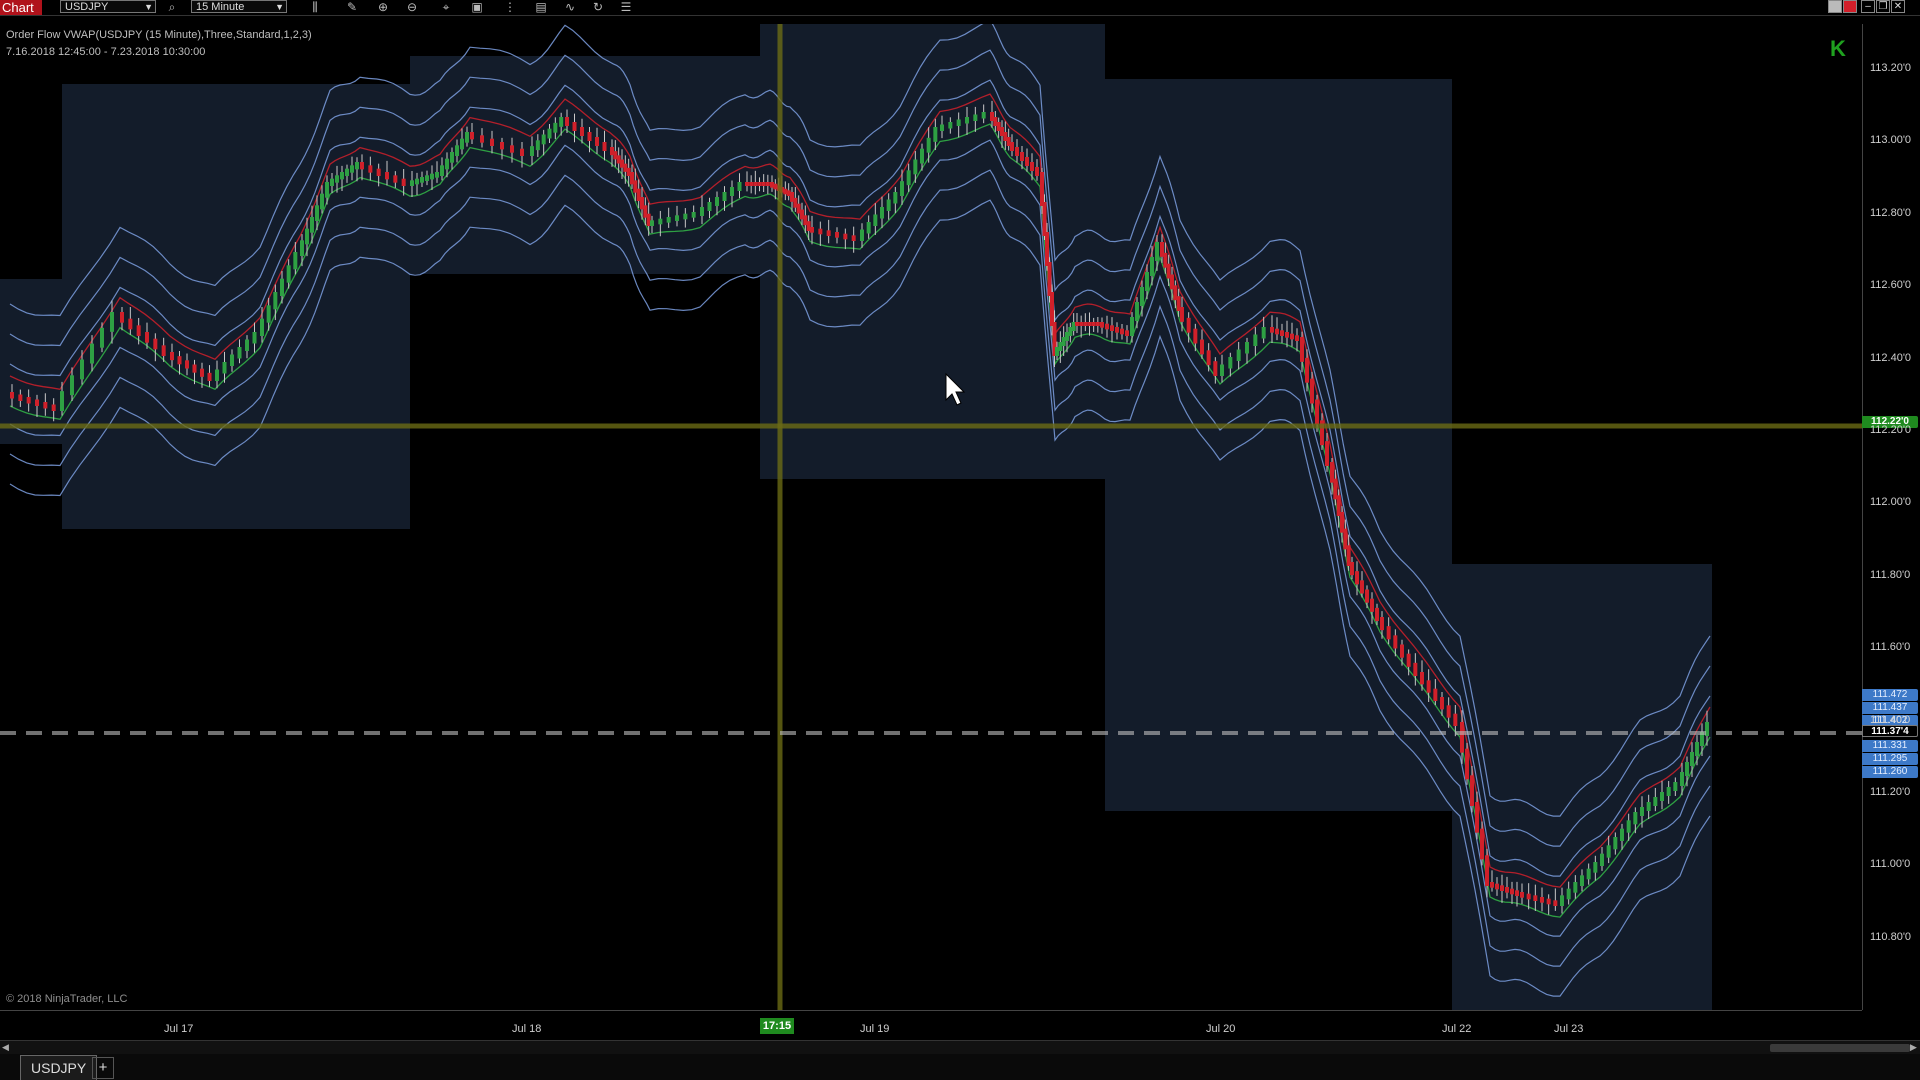 This screenshot has width=1920, height=1080. What do you see at coordinates (1890, 719) in the screenshot?
I see `y-tick-label: 111.40'0` at bounding box center [1890, 719].